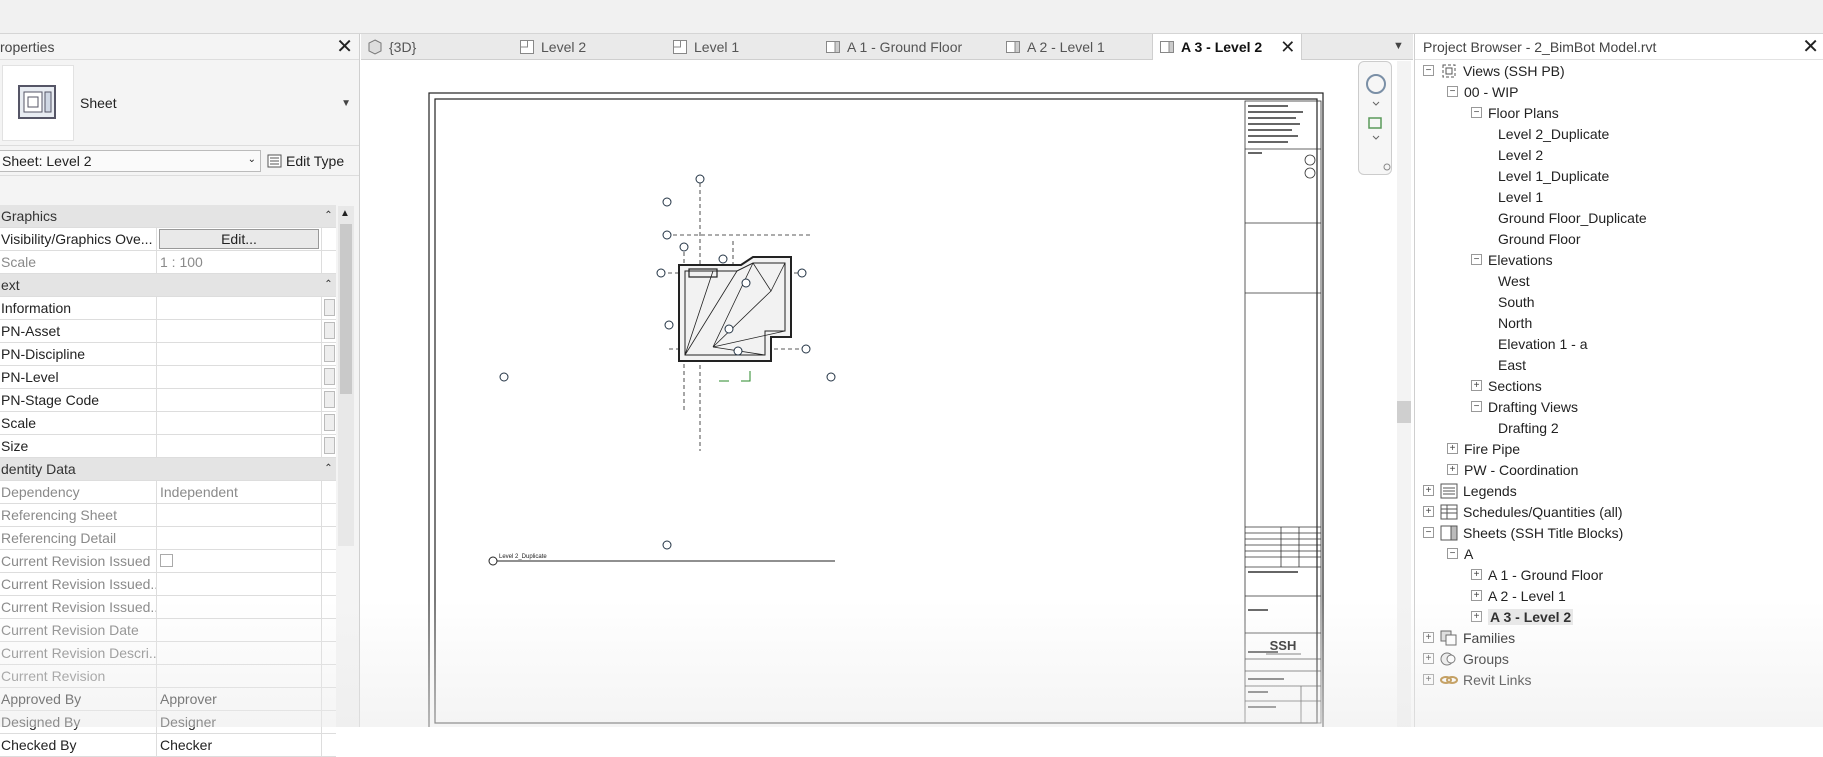  What do you see at coordinates (168, 469) in the screenshot?
I see `property-group-header: dentity Data ⌃` at bounding box center [168, 469].